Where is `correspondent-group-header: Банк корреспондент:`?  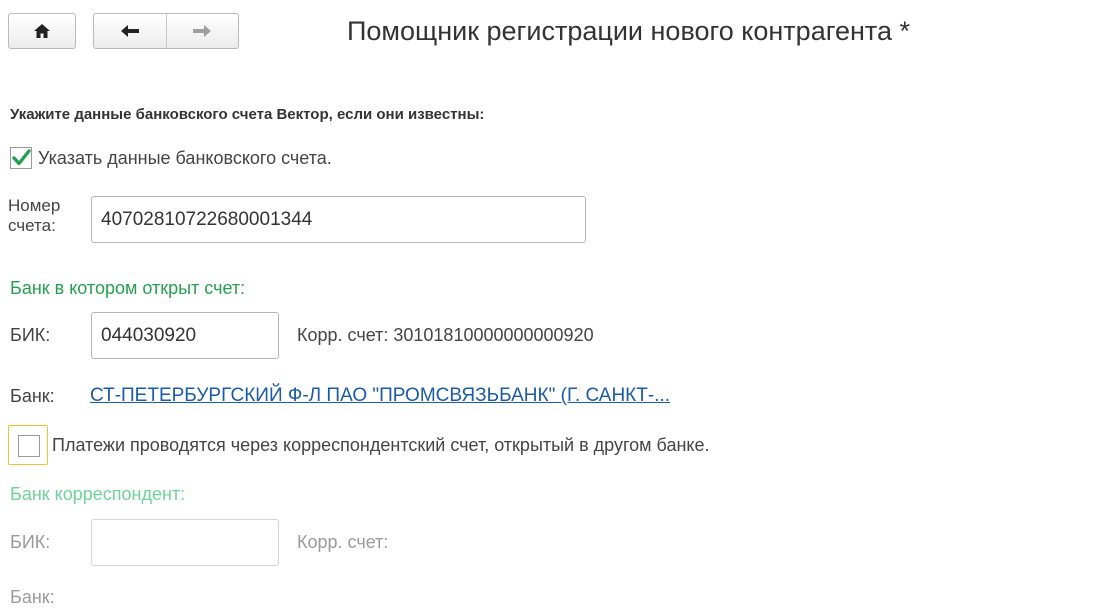
correspondent-group-header: Банк корреспондент: is located at coordinates (98, 494).